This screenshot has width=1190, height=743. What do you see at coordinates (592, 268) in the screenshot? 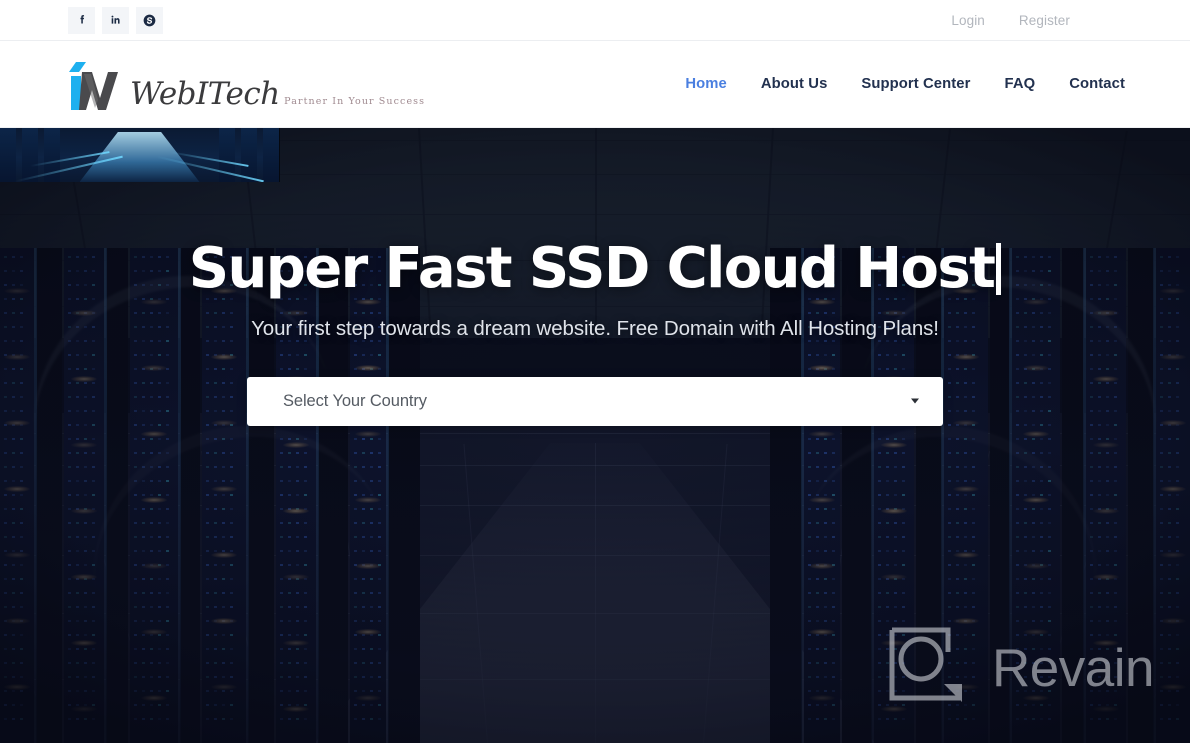
I see `hero-title-text: Super Fast SSD Cloud Host` at bounding box center [592, 268].